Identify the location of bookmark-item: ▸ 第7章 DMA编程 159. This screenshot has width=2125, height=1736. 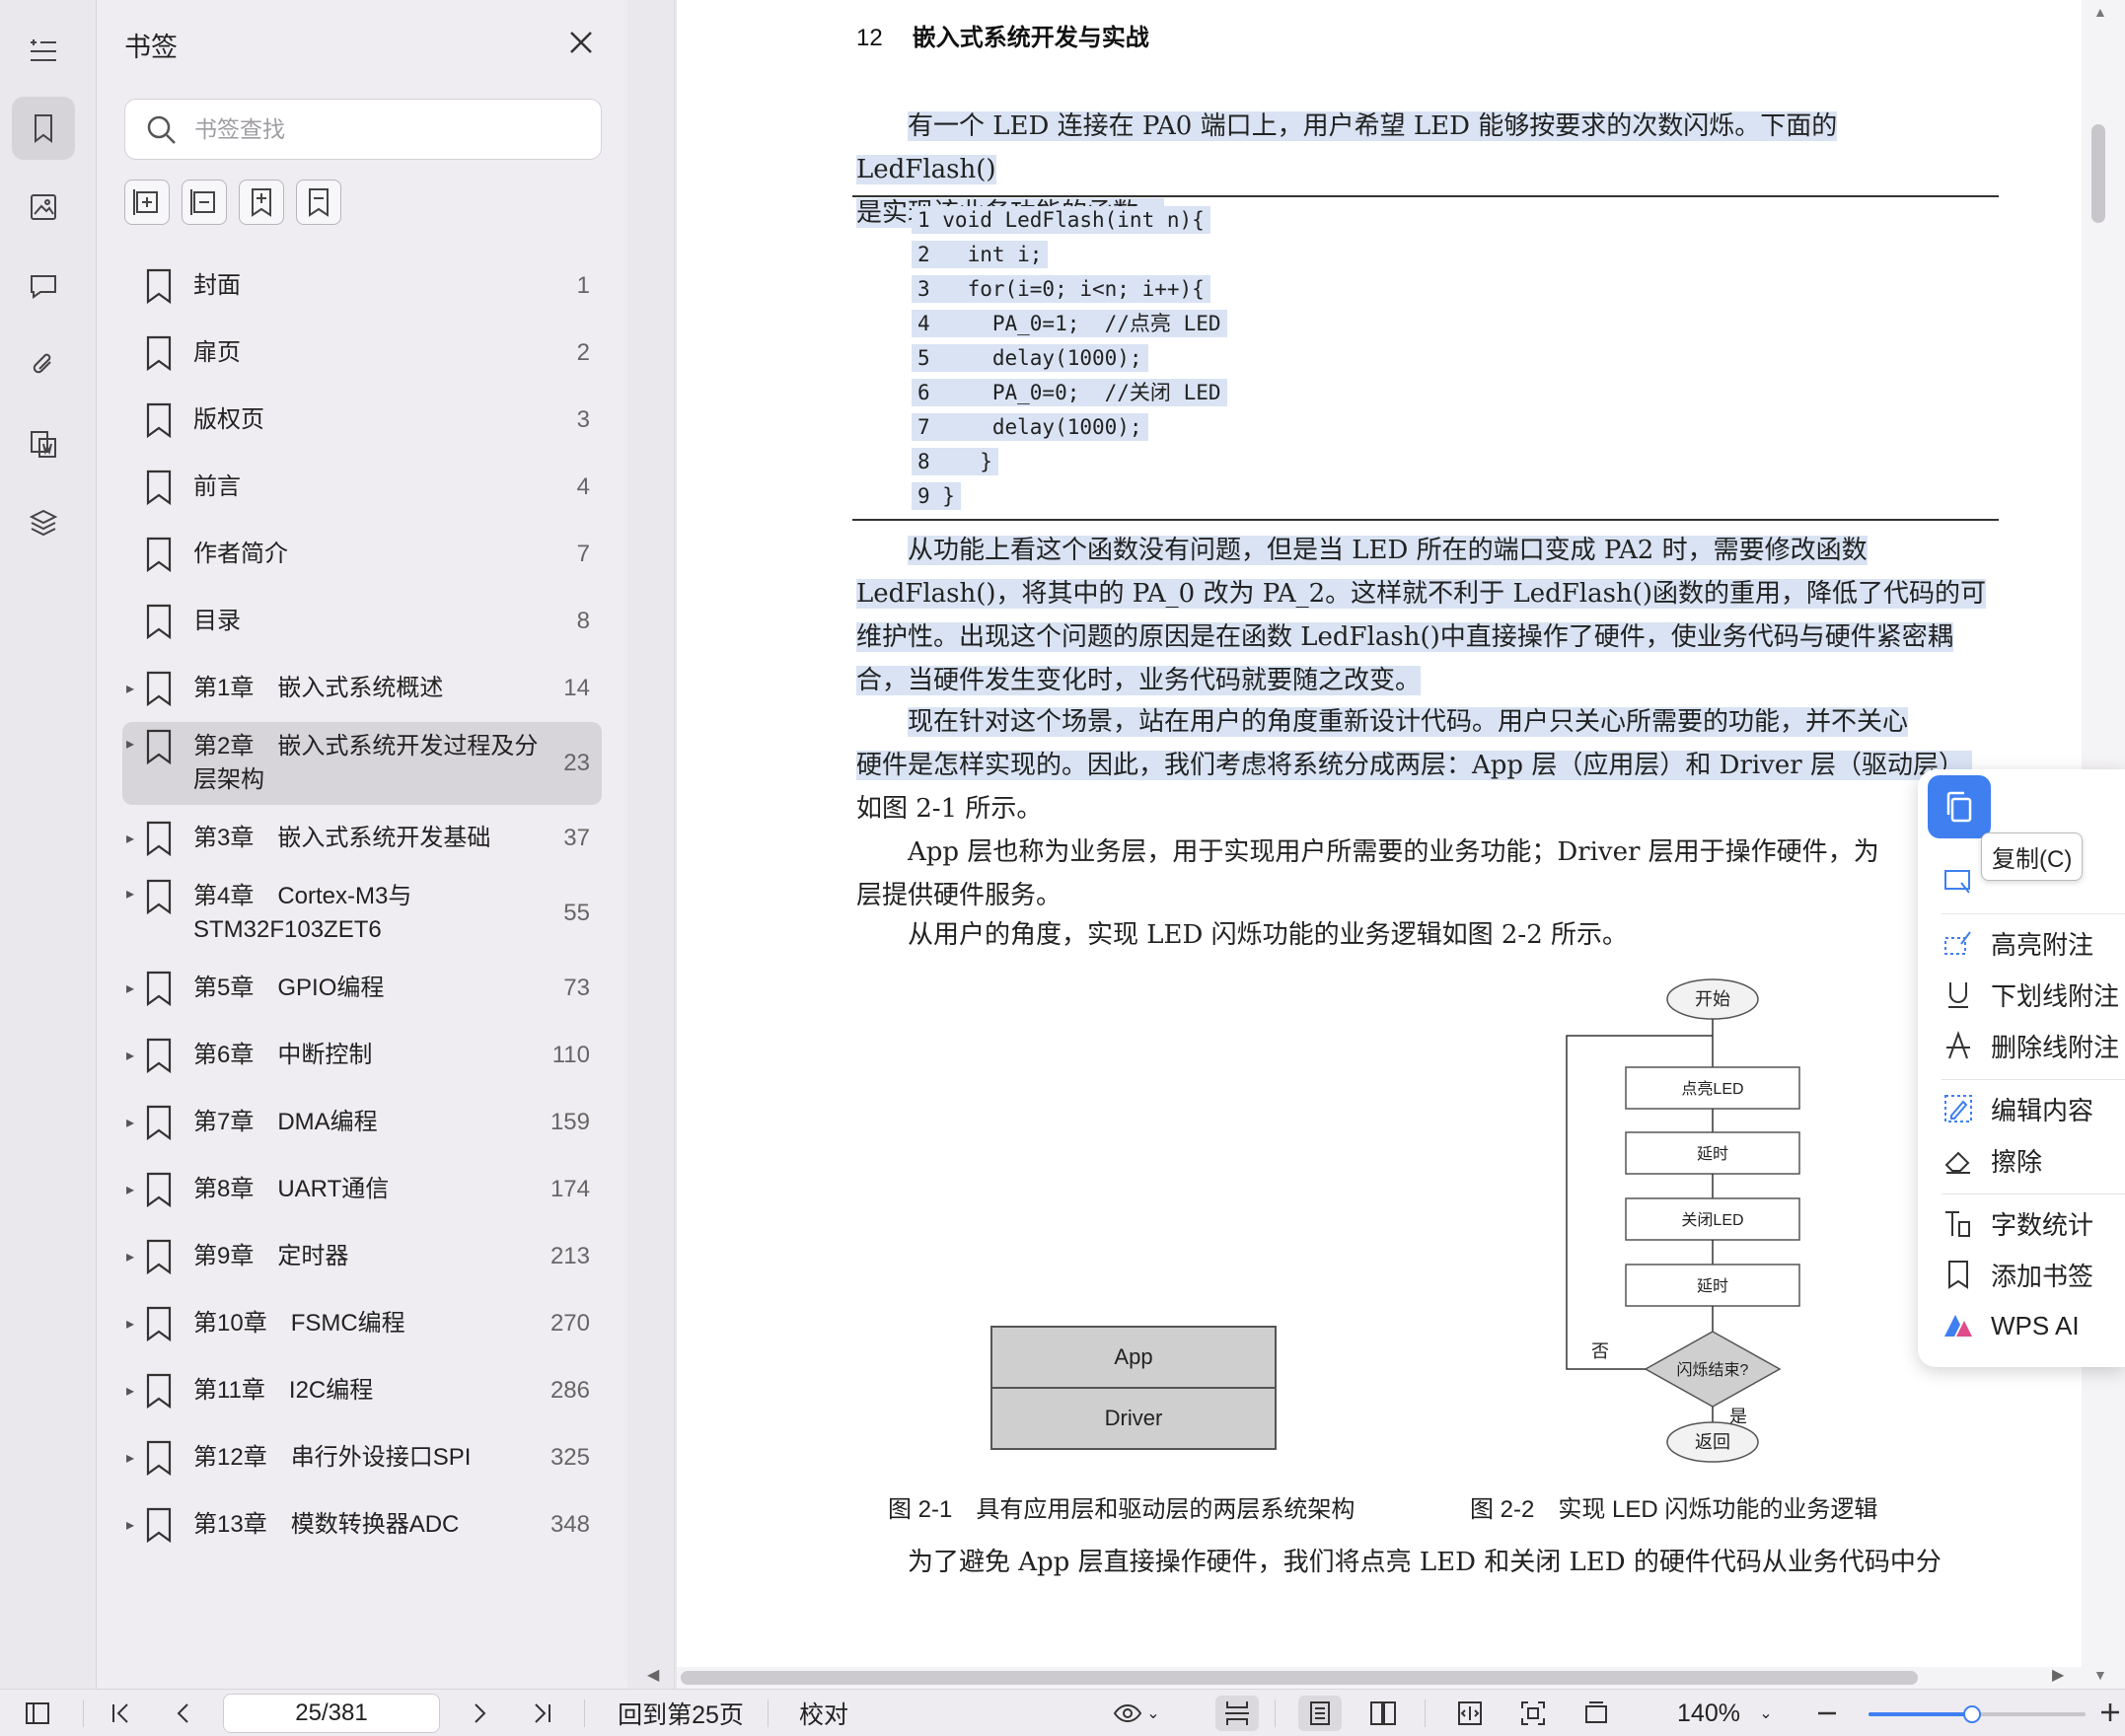
(362, 1122).